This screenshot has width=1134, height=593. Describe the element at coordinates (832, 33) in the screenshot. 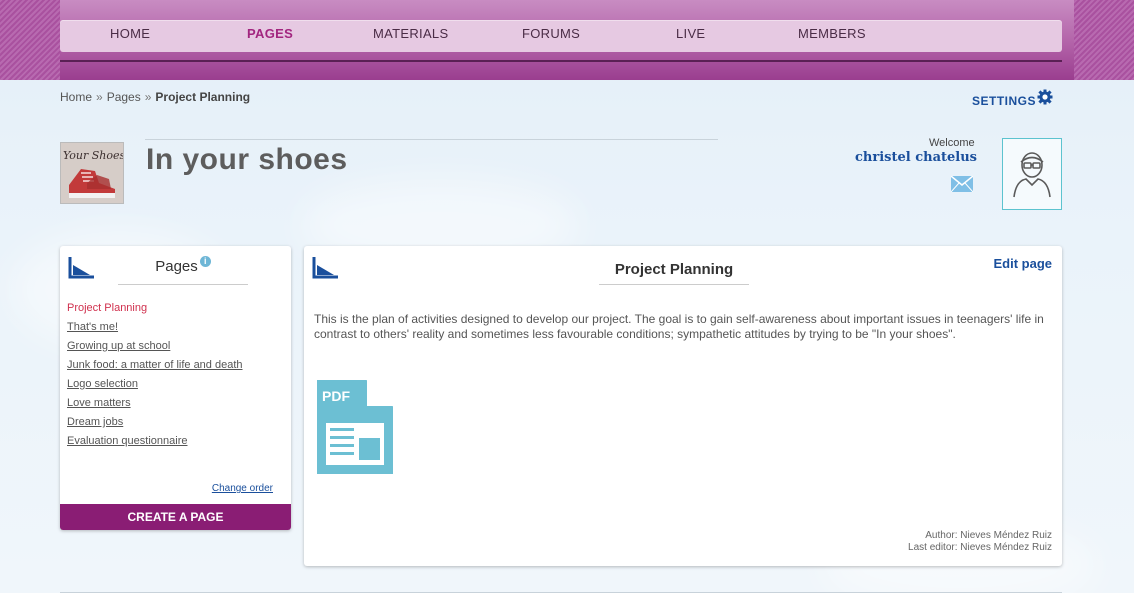

I see `nav-members: MEMBERS` at that location.